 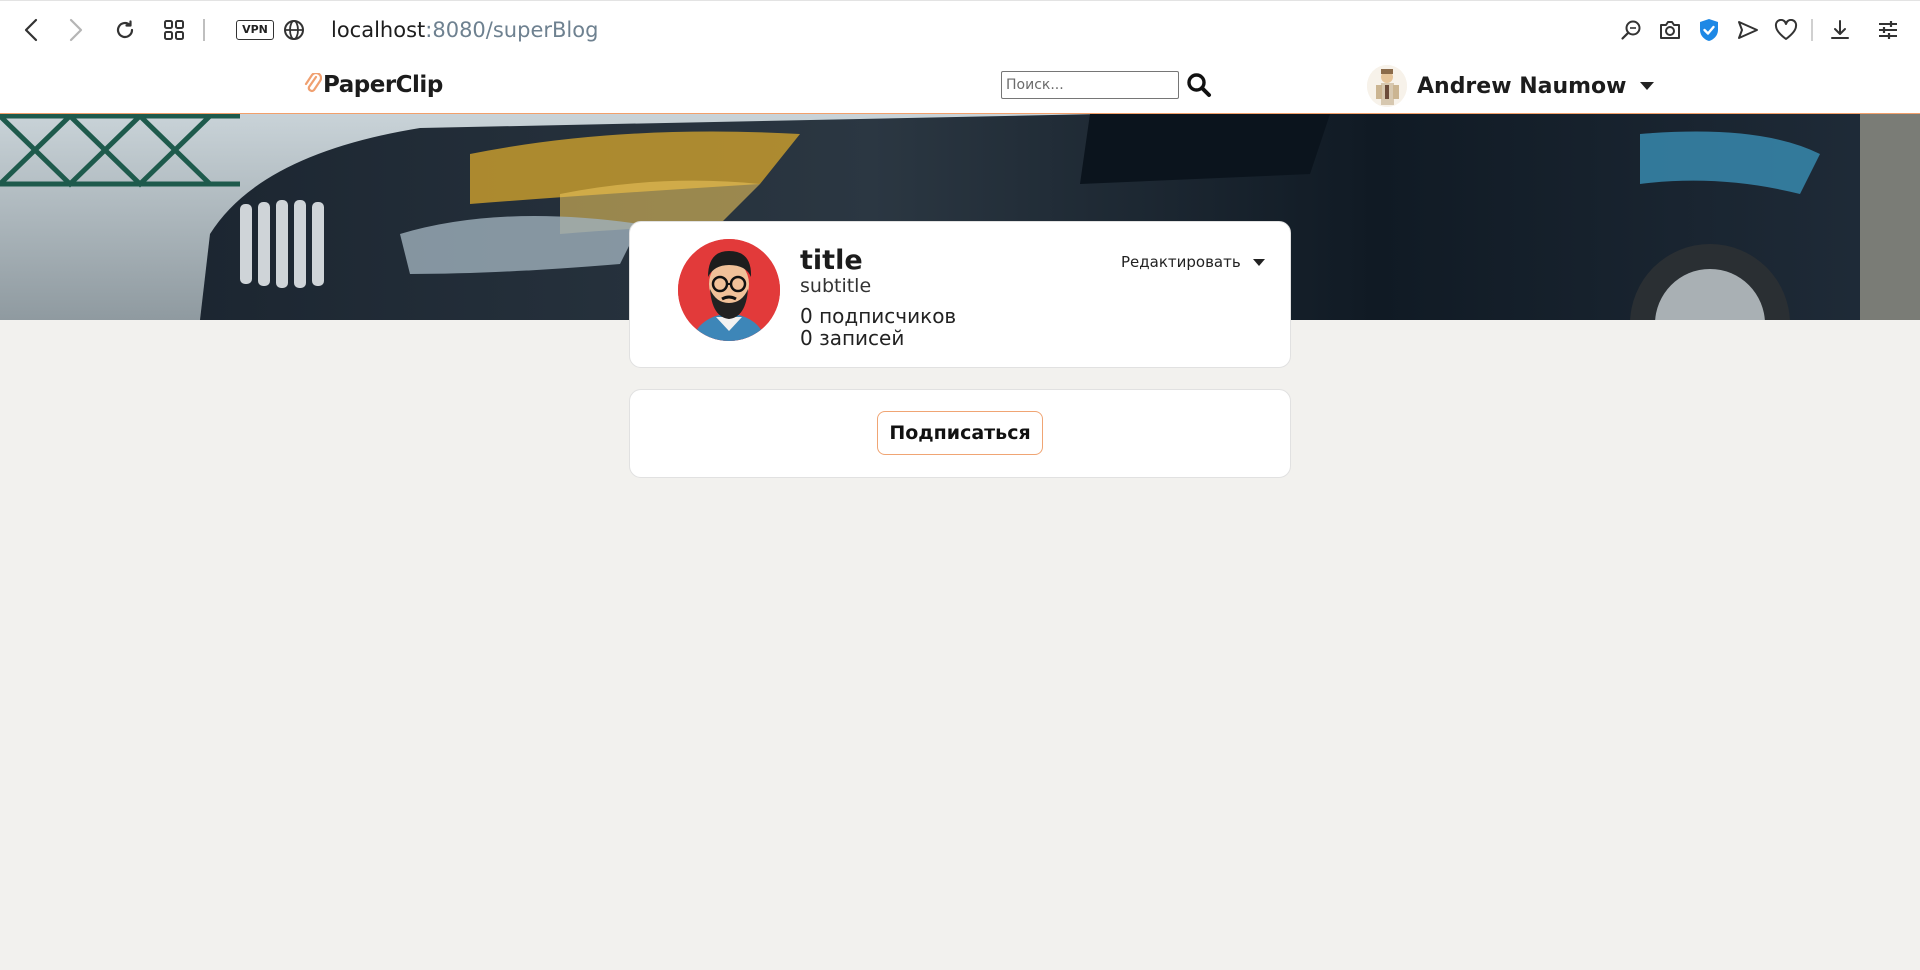 What do you see at coordinates (1786, 30) in the screenshot?
I see `heart-icon` at bounding box center [1786, 30].